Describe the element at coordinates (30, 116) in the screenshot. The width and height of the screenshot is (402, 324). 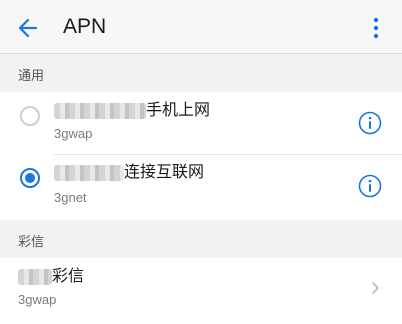
I see `radio-button-unselected` at that location.